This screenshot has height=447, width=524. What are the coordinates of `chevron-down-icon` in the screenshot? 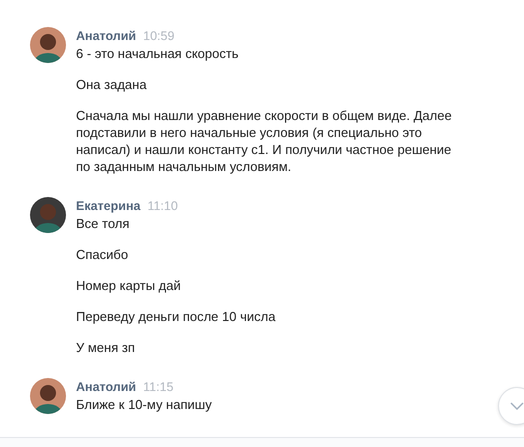 It's located at (517, 406).